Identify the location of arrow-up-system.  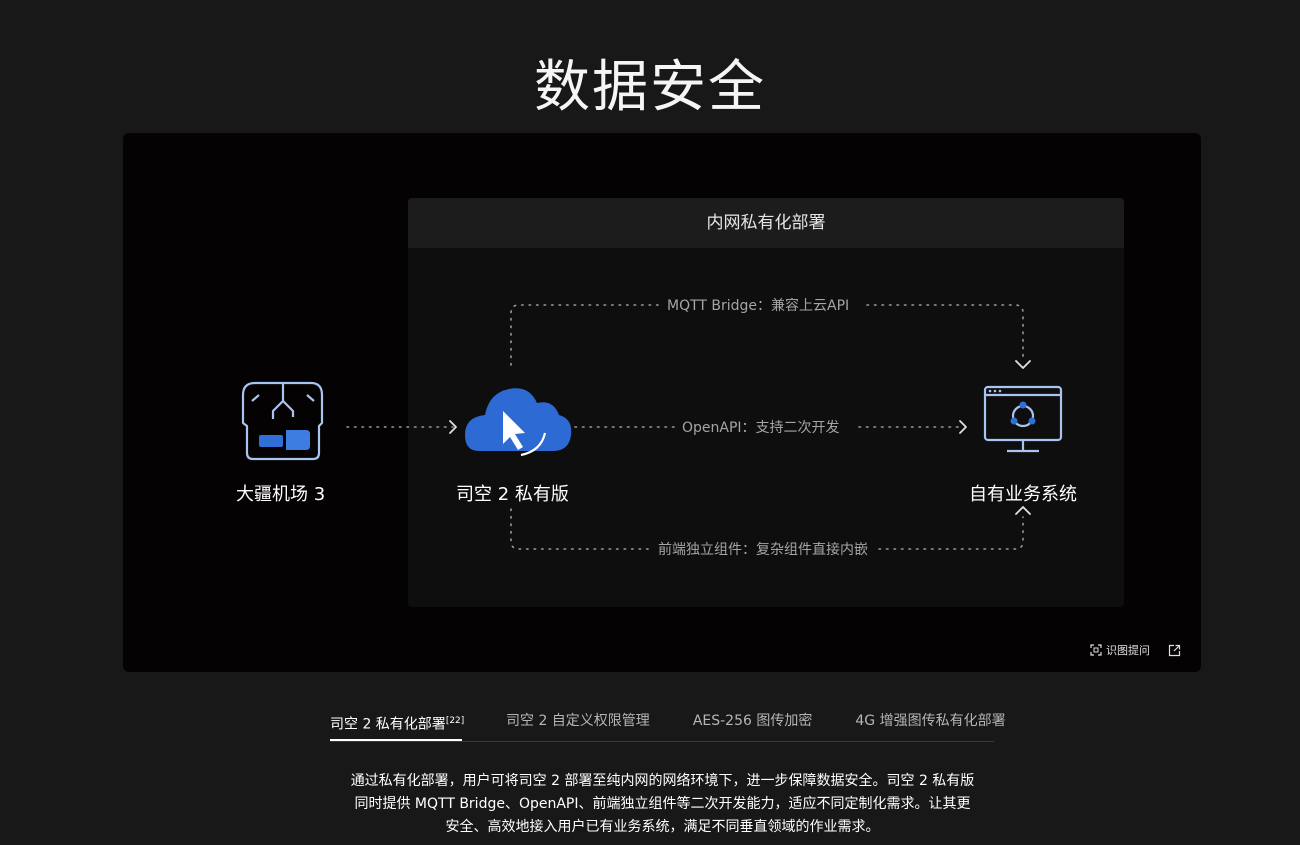
(1023, 510).